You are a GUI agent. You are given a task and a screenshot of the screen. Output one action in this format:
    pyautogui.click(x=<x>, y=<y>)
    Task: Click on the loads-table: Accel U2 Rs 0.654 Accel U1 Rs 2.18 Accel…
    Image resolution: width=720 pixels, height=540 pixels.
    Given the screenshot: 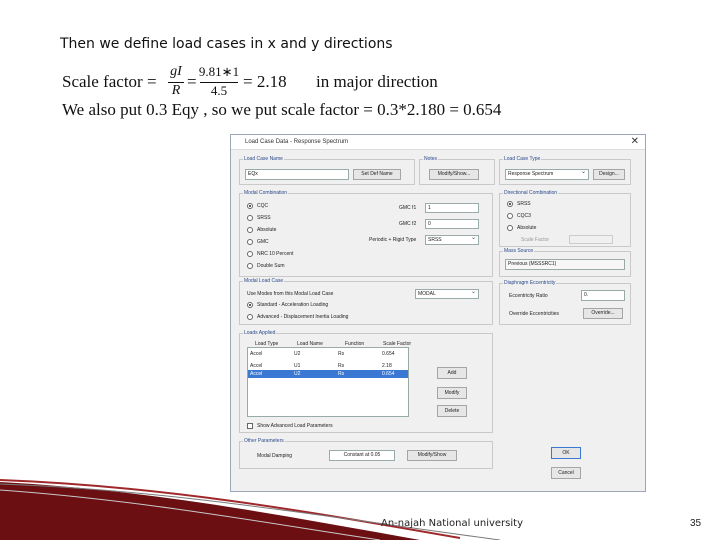 What is the action you would take?
    pyautogui.click(x=328, y=382)
    